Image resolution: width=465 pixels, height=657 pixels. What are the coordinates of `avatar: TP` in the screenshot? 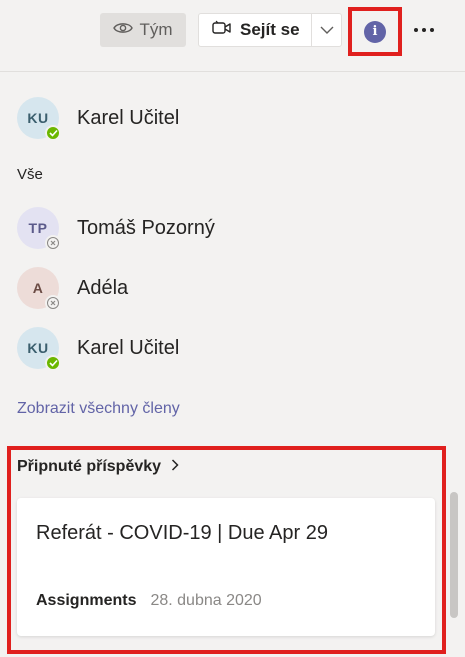 It's located at (39, 229).